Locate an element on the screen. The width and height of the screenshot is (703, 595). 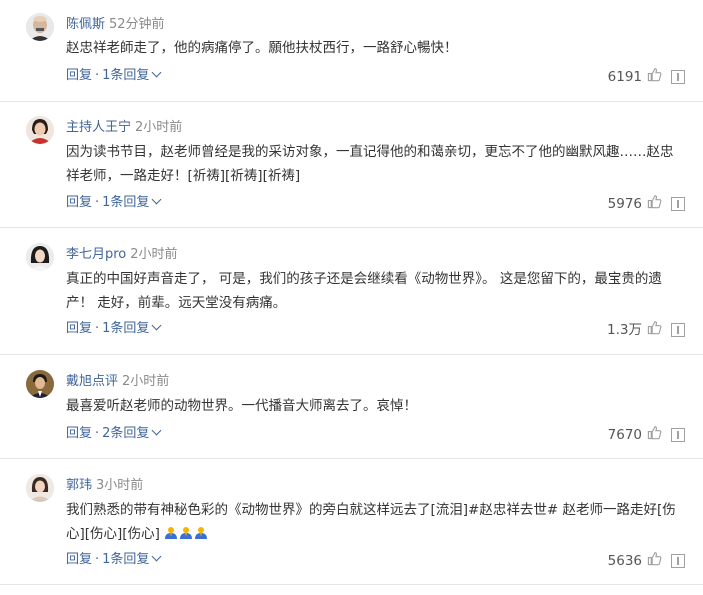
view-replies-button: 2条回复 is located at coordinates (132, 433).